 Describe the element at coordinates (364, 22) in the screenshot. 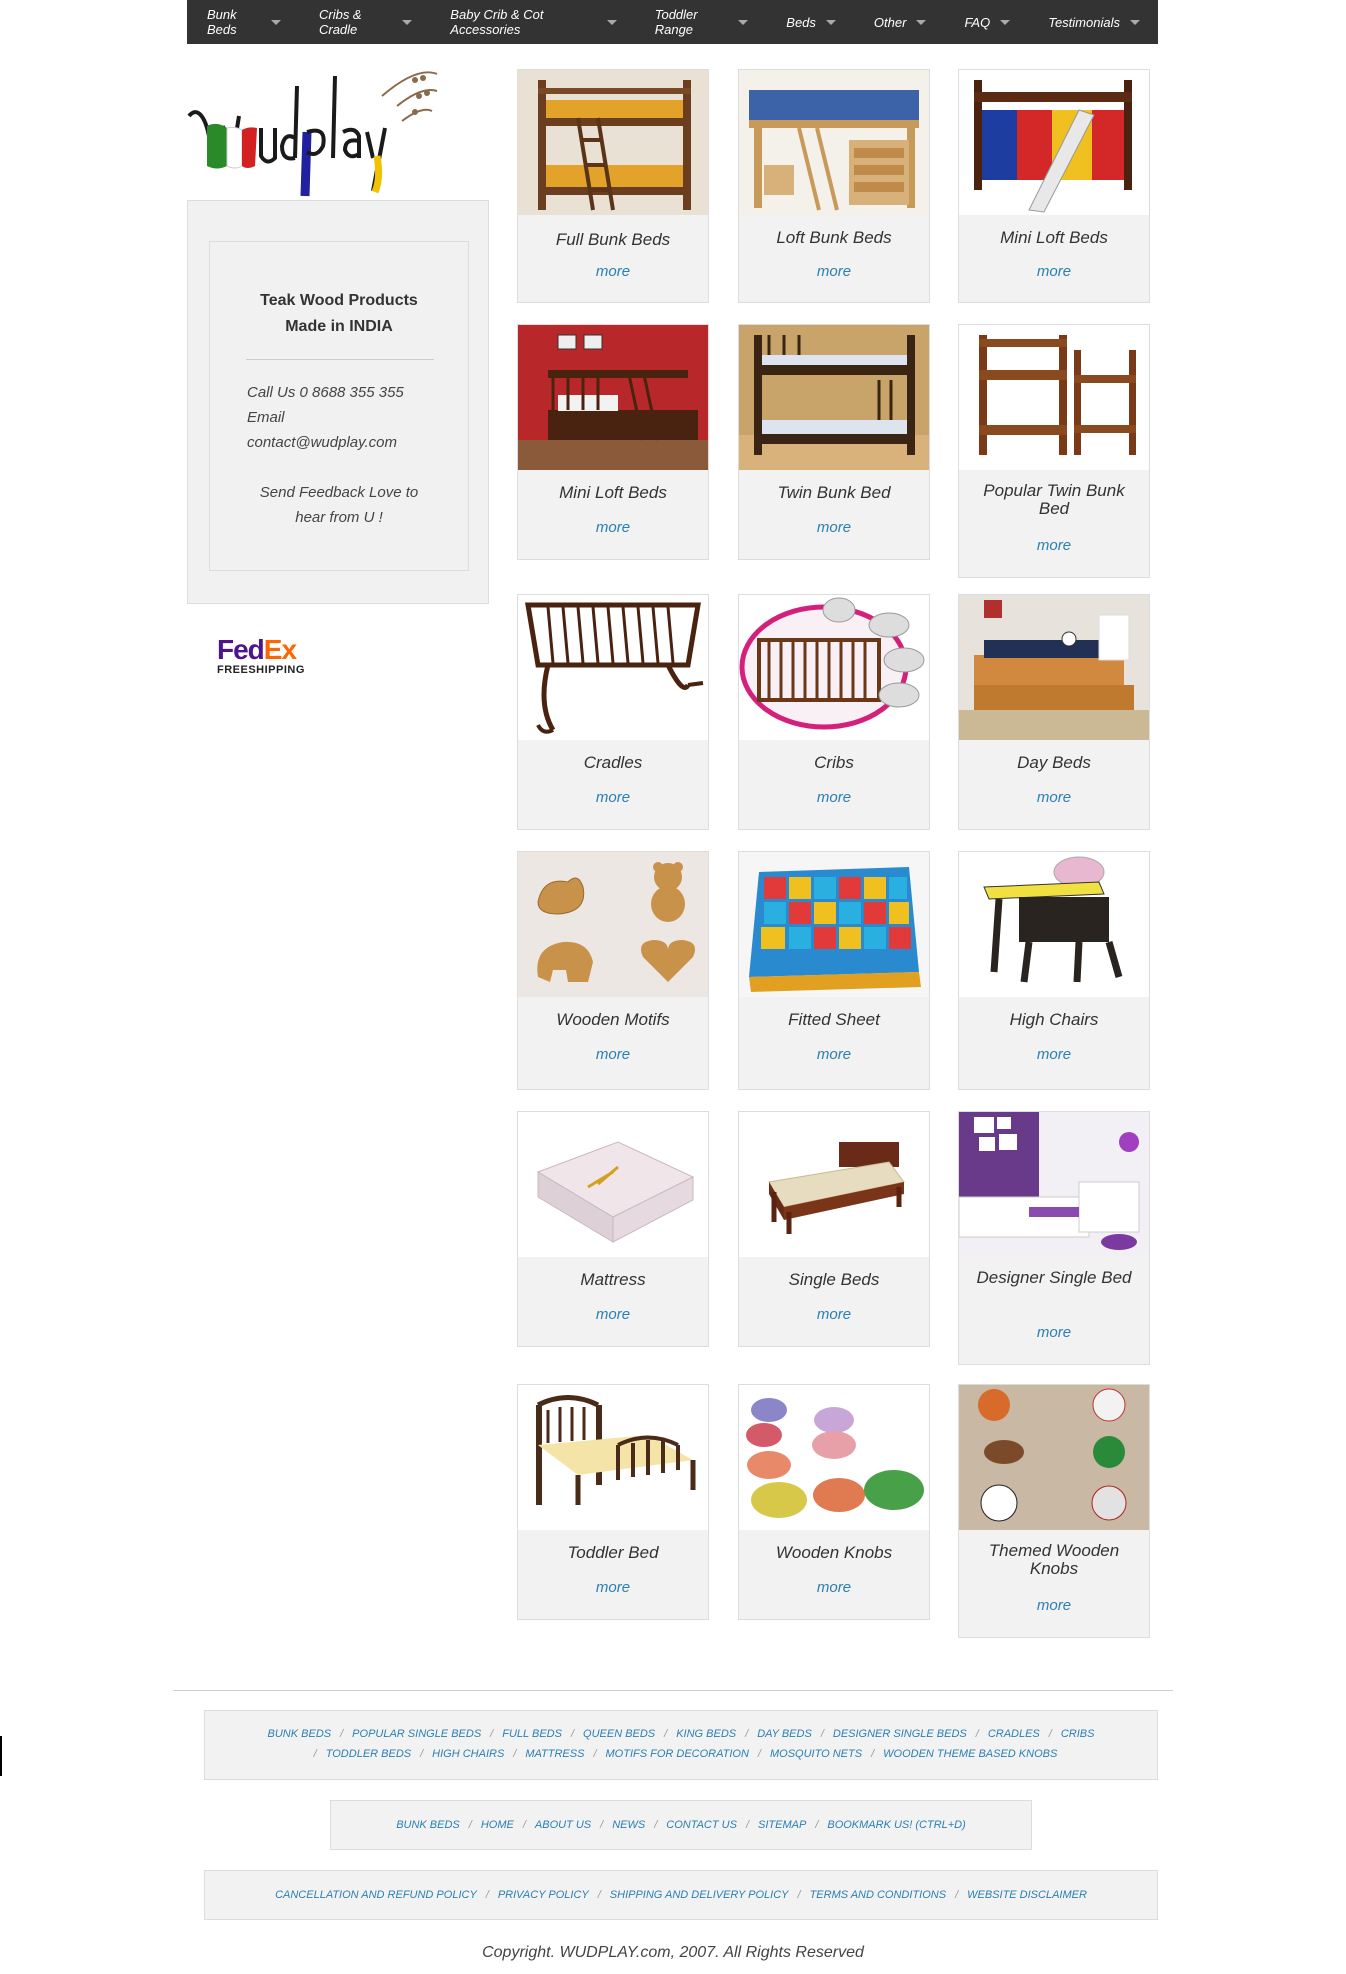

I see `nav-item-cribs-cradle: Cribs & Cradle` at that location.